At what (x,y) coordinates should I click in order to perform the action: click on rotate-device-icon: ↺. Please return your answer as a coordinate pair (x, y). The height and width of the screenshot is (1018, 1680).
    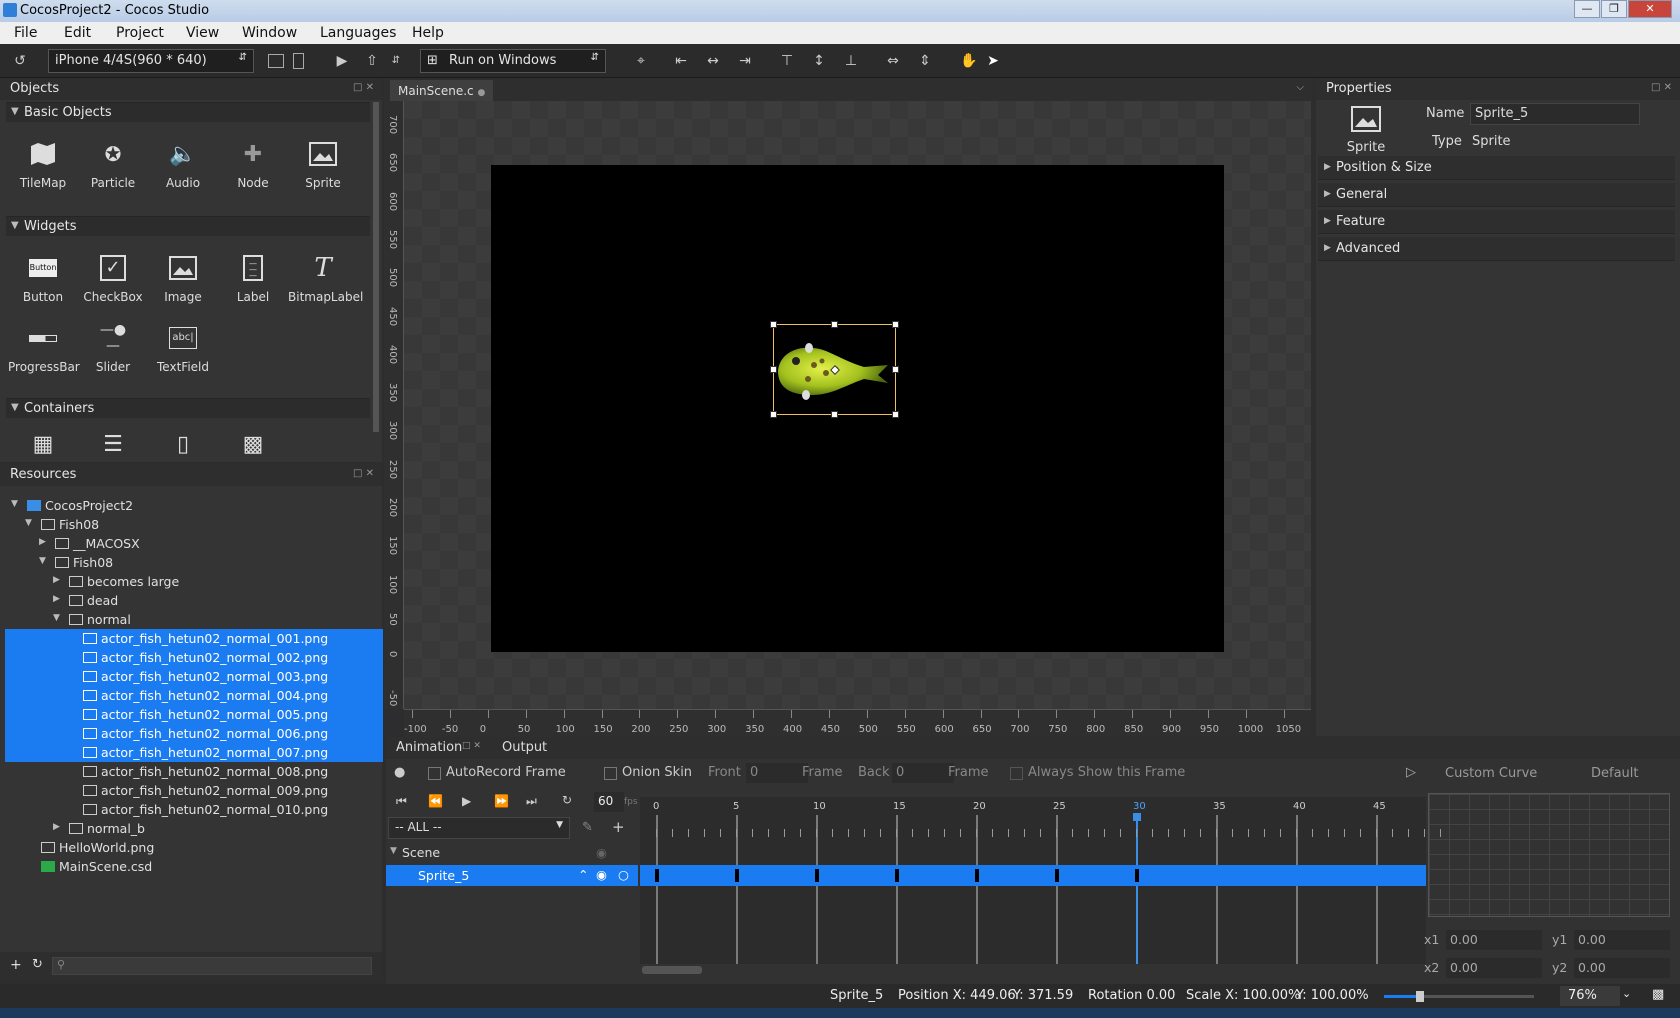
    Looking at the image, I should click on (20, 61).